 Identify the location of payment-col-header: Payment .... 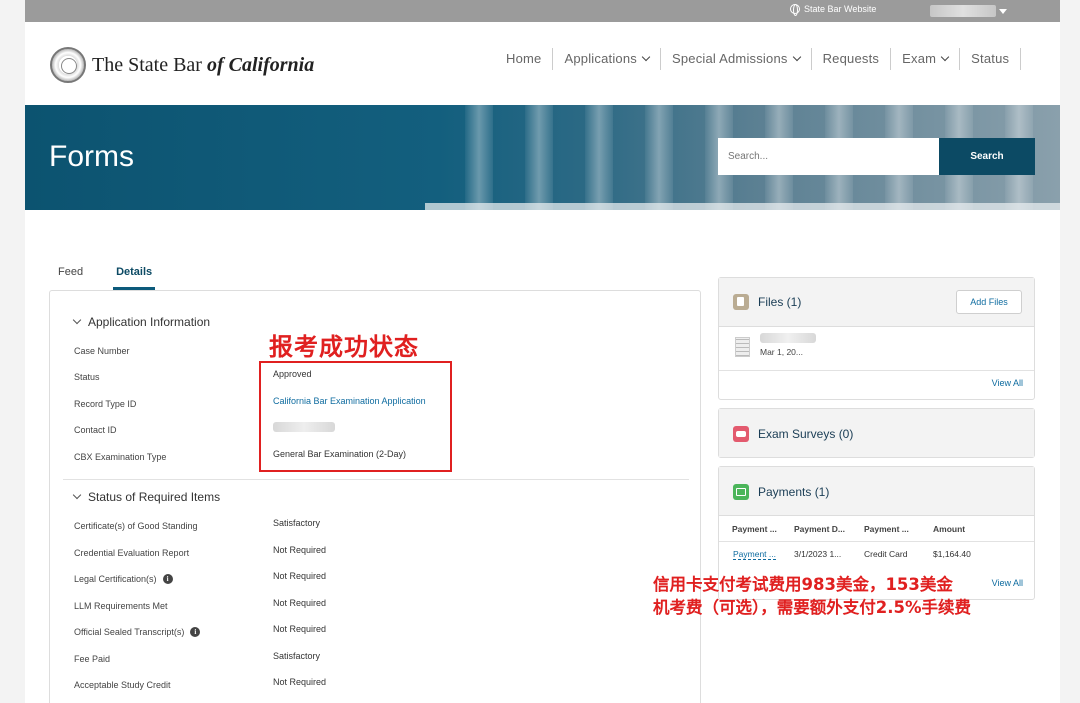
(754, 529).